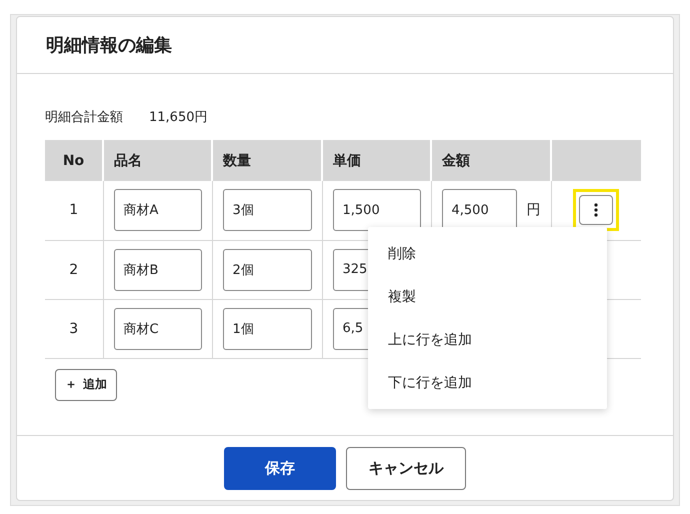 The height and width of the screenshot is (514, 690). What do you see at coordinates (267, 210) in the screenshot?
I see `quantity-field: 3個` at bounding box center [267, 210].